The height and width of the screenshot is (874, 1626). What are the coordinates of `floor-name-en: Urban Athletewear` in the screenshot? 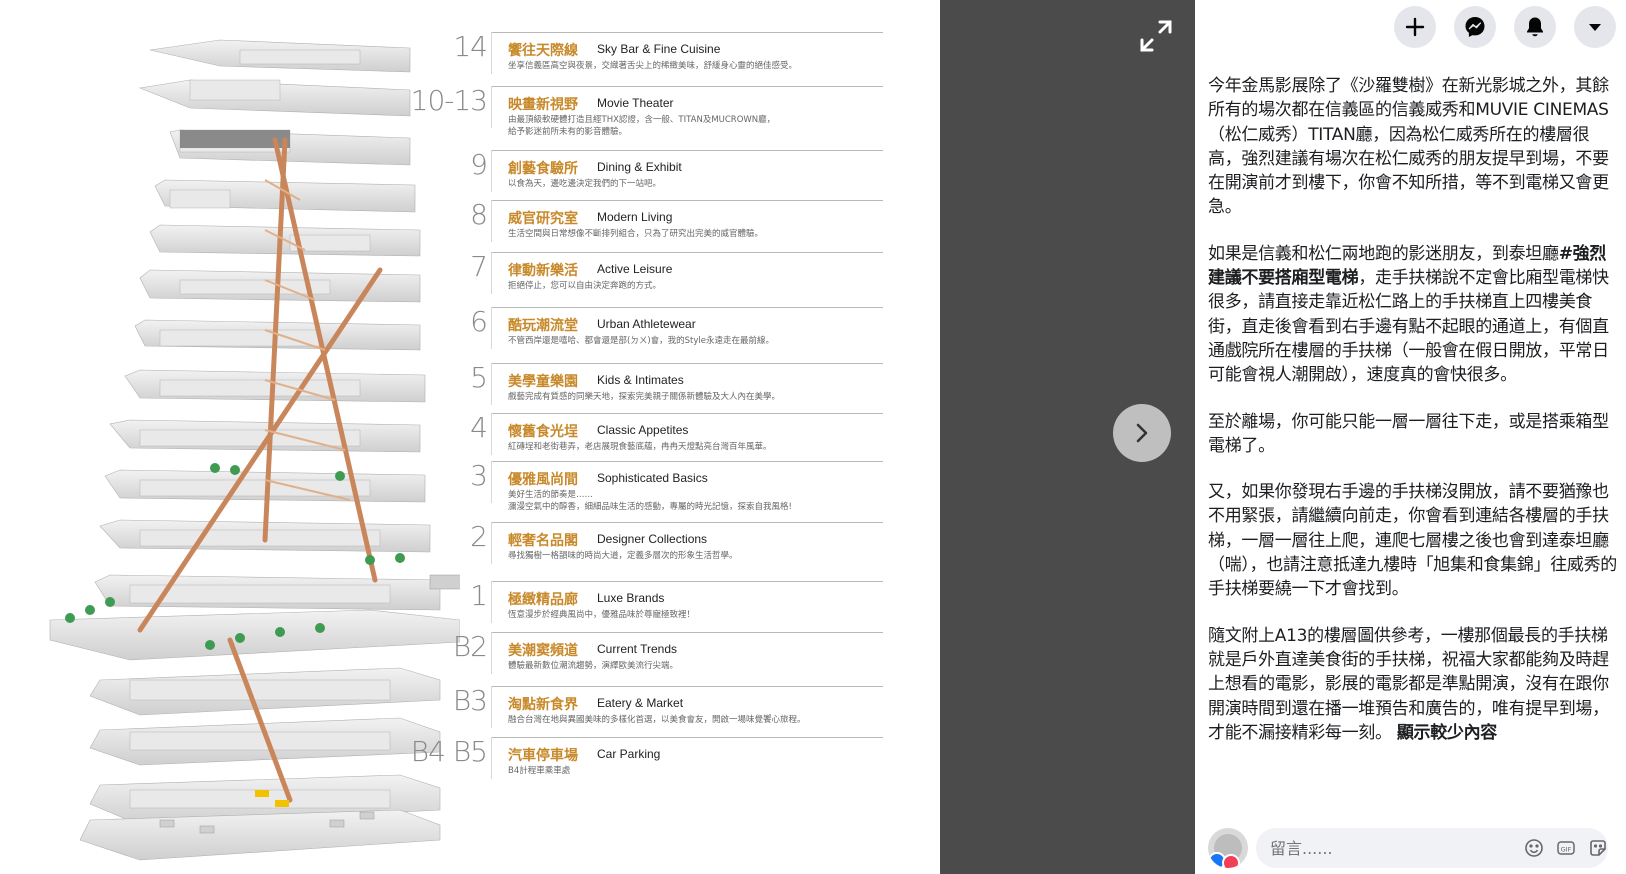 It's located at (646, 324).